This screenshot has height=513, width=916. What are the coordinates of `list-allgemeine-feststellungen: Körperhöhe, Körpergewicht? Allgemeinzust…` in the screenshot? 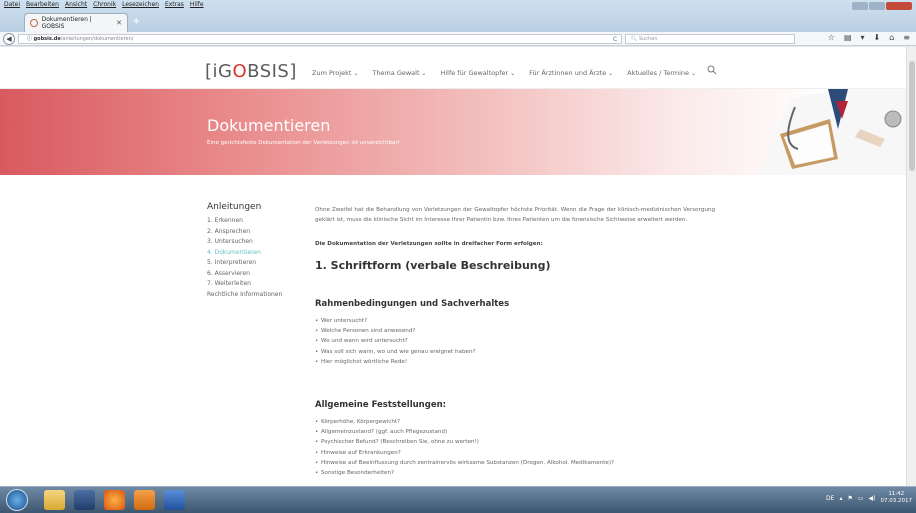 It's located at (515, 447).